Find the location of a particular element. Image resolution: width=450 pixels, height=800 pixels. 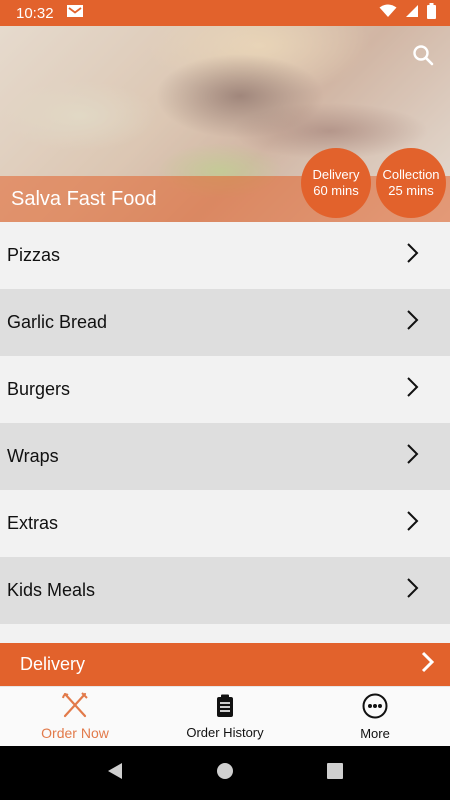

category-item-wraps: Wraps is located at coordinates (225, 456).